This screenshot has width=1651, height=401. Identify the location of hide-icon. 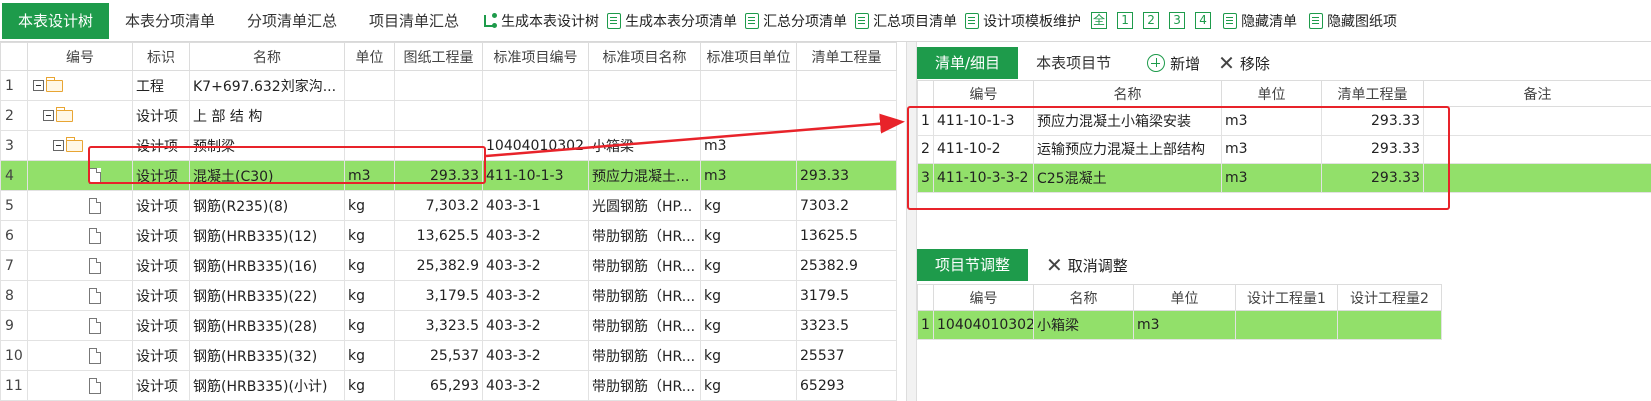
(1316, 20).